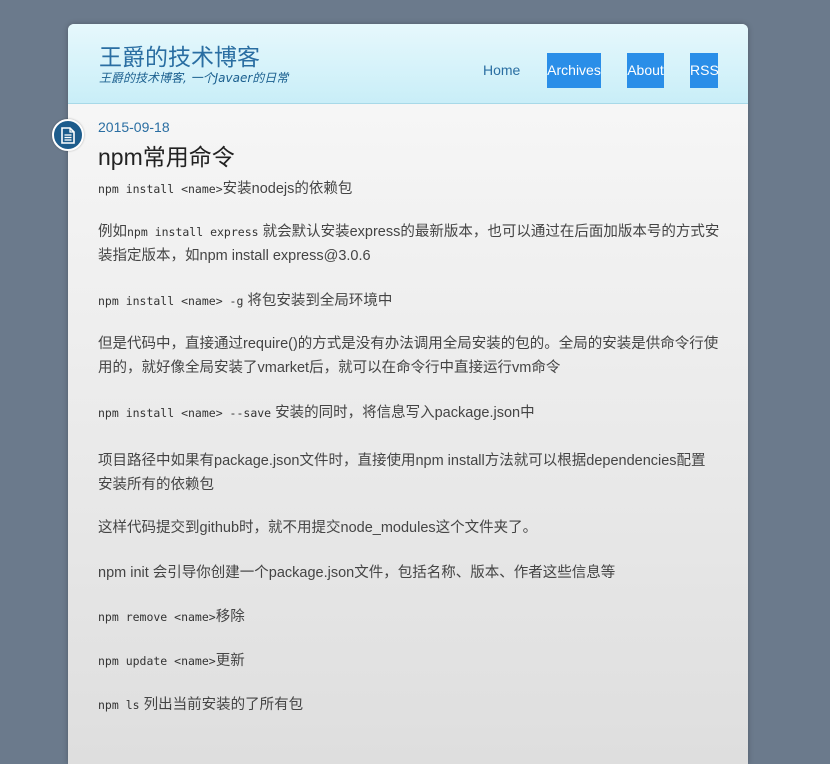 The height and width of the screenshot is (764, 830). What do you see at coordinates (160, 189) in the screenshot?
I see `inline-code: npm install <name>` at bounding box center [160, 189].